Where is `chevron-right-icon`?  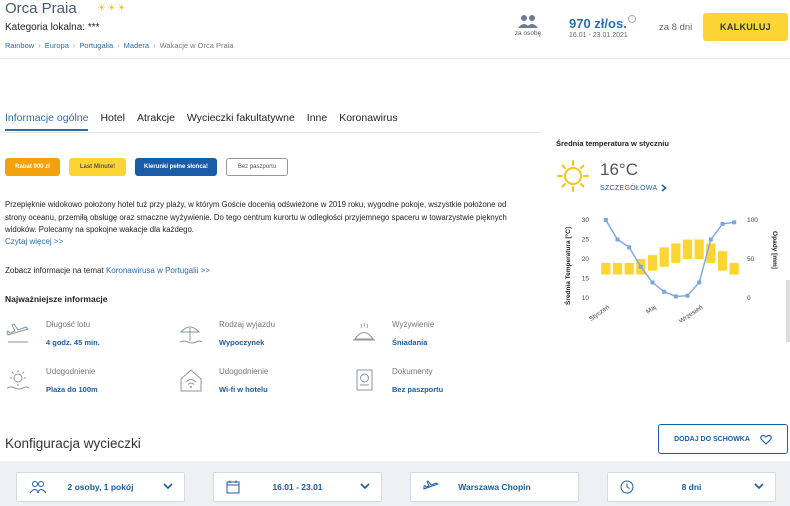
chevron-right-icon is located at coordinates (664, 188).